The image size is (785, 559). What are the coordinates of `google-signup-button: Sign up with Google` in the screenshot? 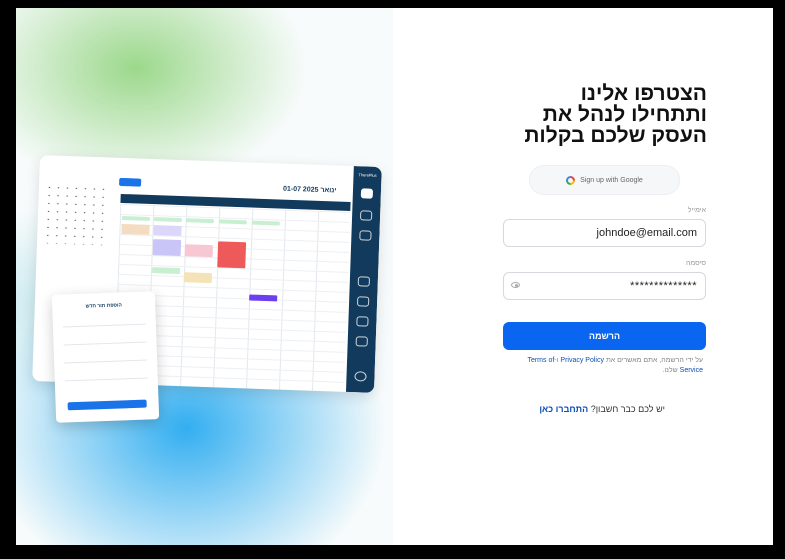 It's located at (604, 180).